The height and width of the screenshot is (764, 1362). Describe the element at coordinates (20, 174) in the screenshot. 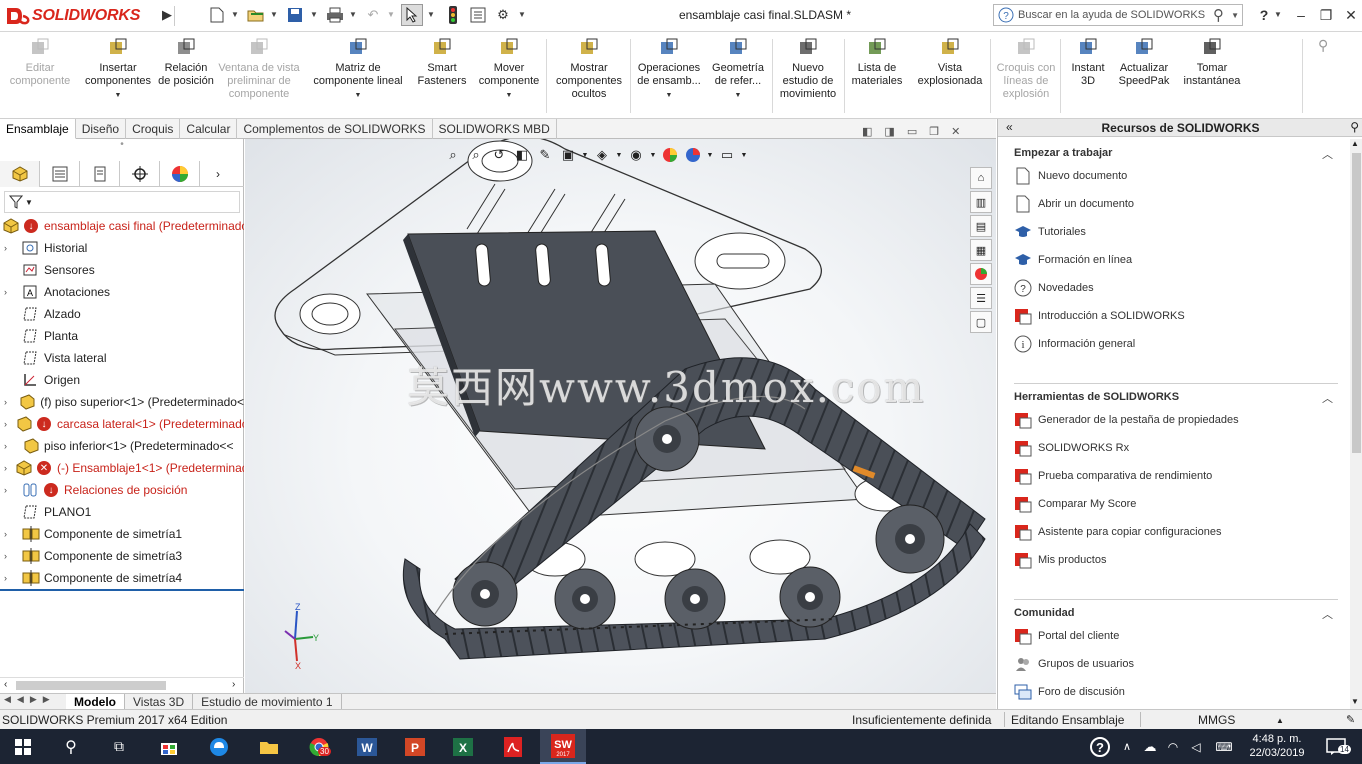

I see `feature-manager-tab-icon` at that location.